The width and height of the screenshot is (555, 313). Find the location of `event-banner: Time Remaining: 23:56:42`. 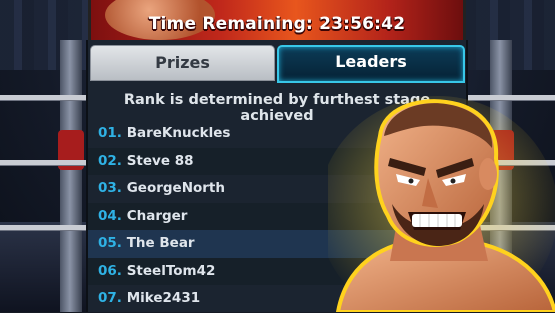

event-banner: Time Remaining: 23:56:42 is located at coordinates (277, 20).